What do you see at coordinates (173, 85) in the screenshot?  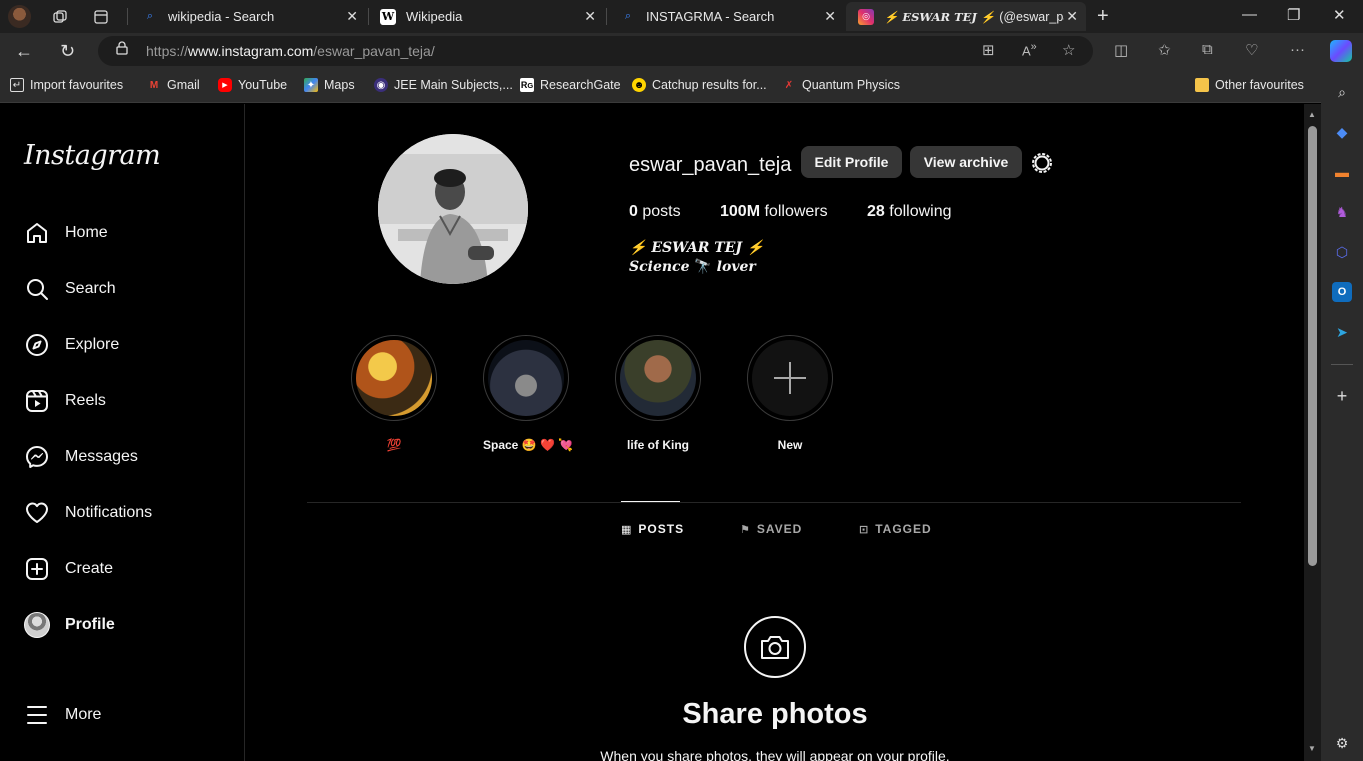 I see `fav-gmail: M Gmail` at bounding box center [173, 85].